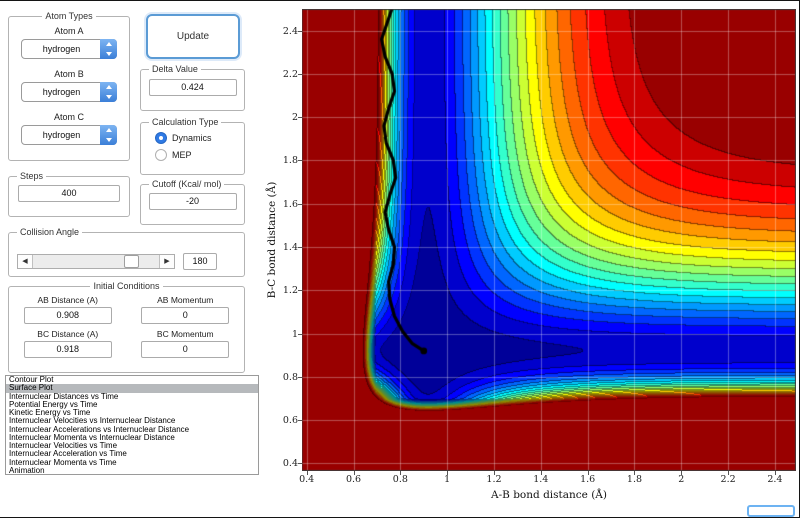 The image size is (800, 518). I want to click on calculation-type-title: Calculation Type, so click(185, 122).